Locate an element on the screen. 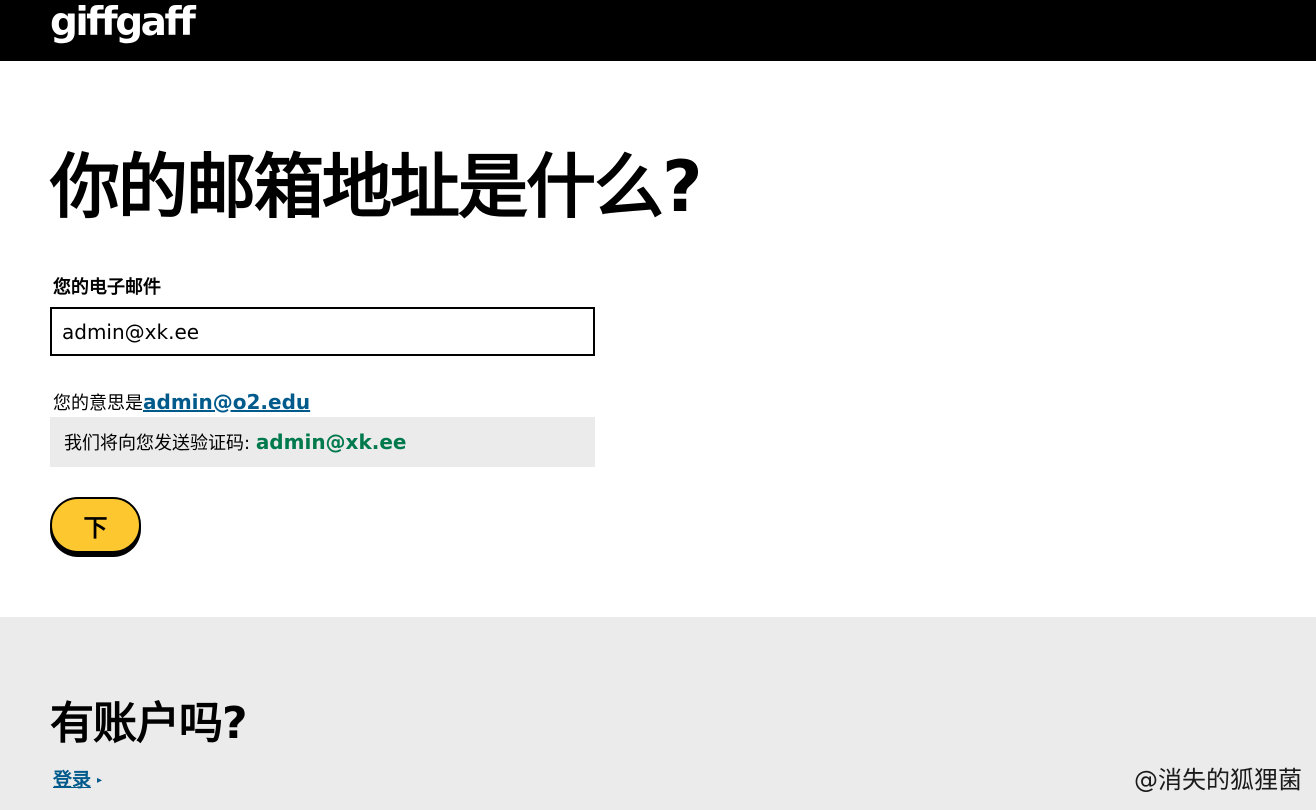  suggested-email-link: admin@o2.edu is located at coordinates (226, 402).